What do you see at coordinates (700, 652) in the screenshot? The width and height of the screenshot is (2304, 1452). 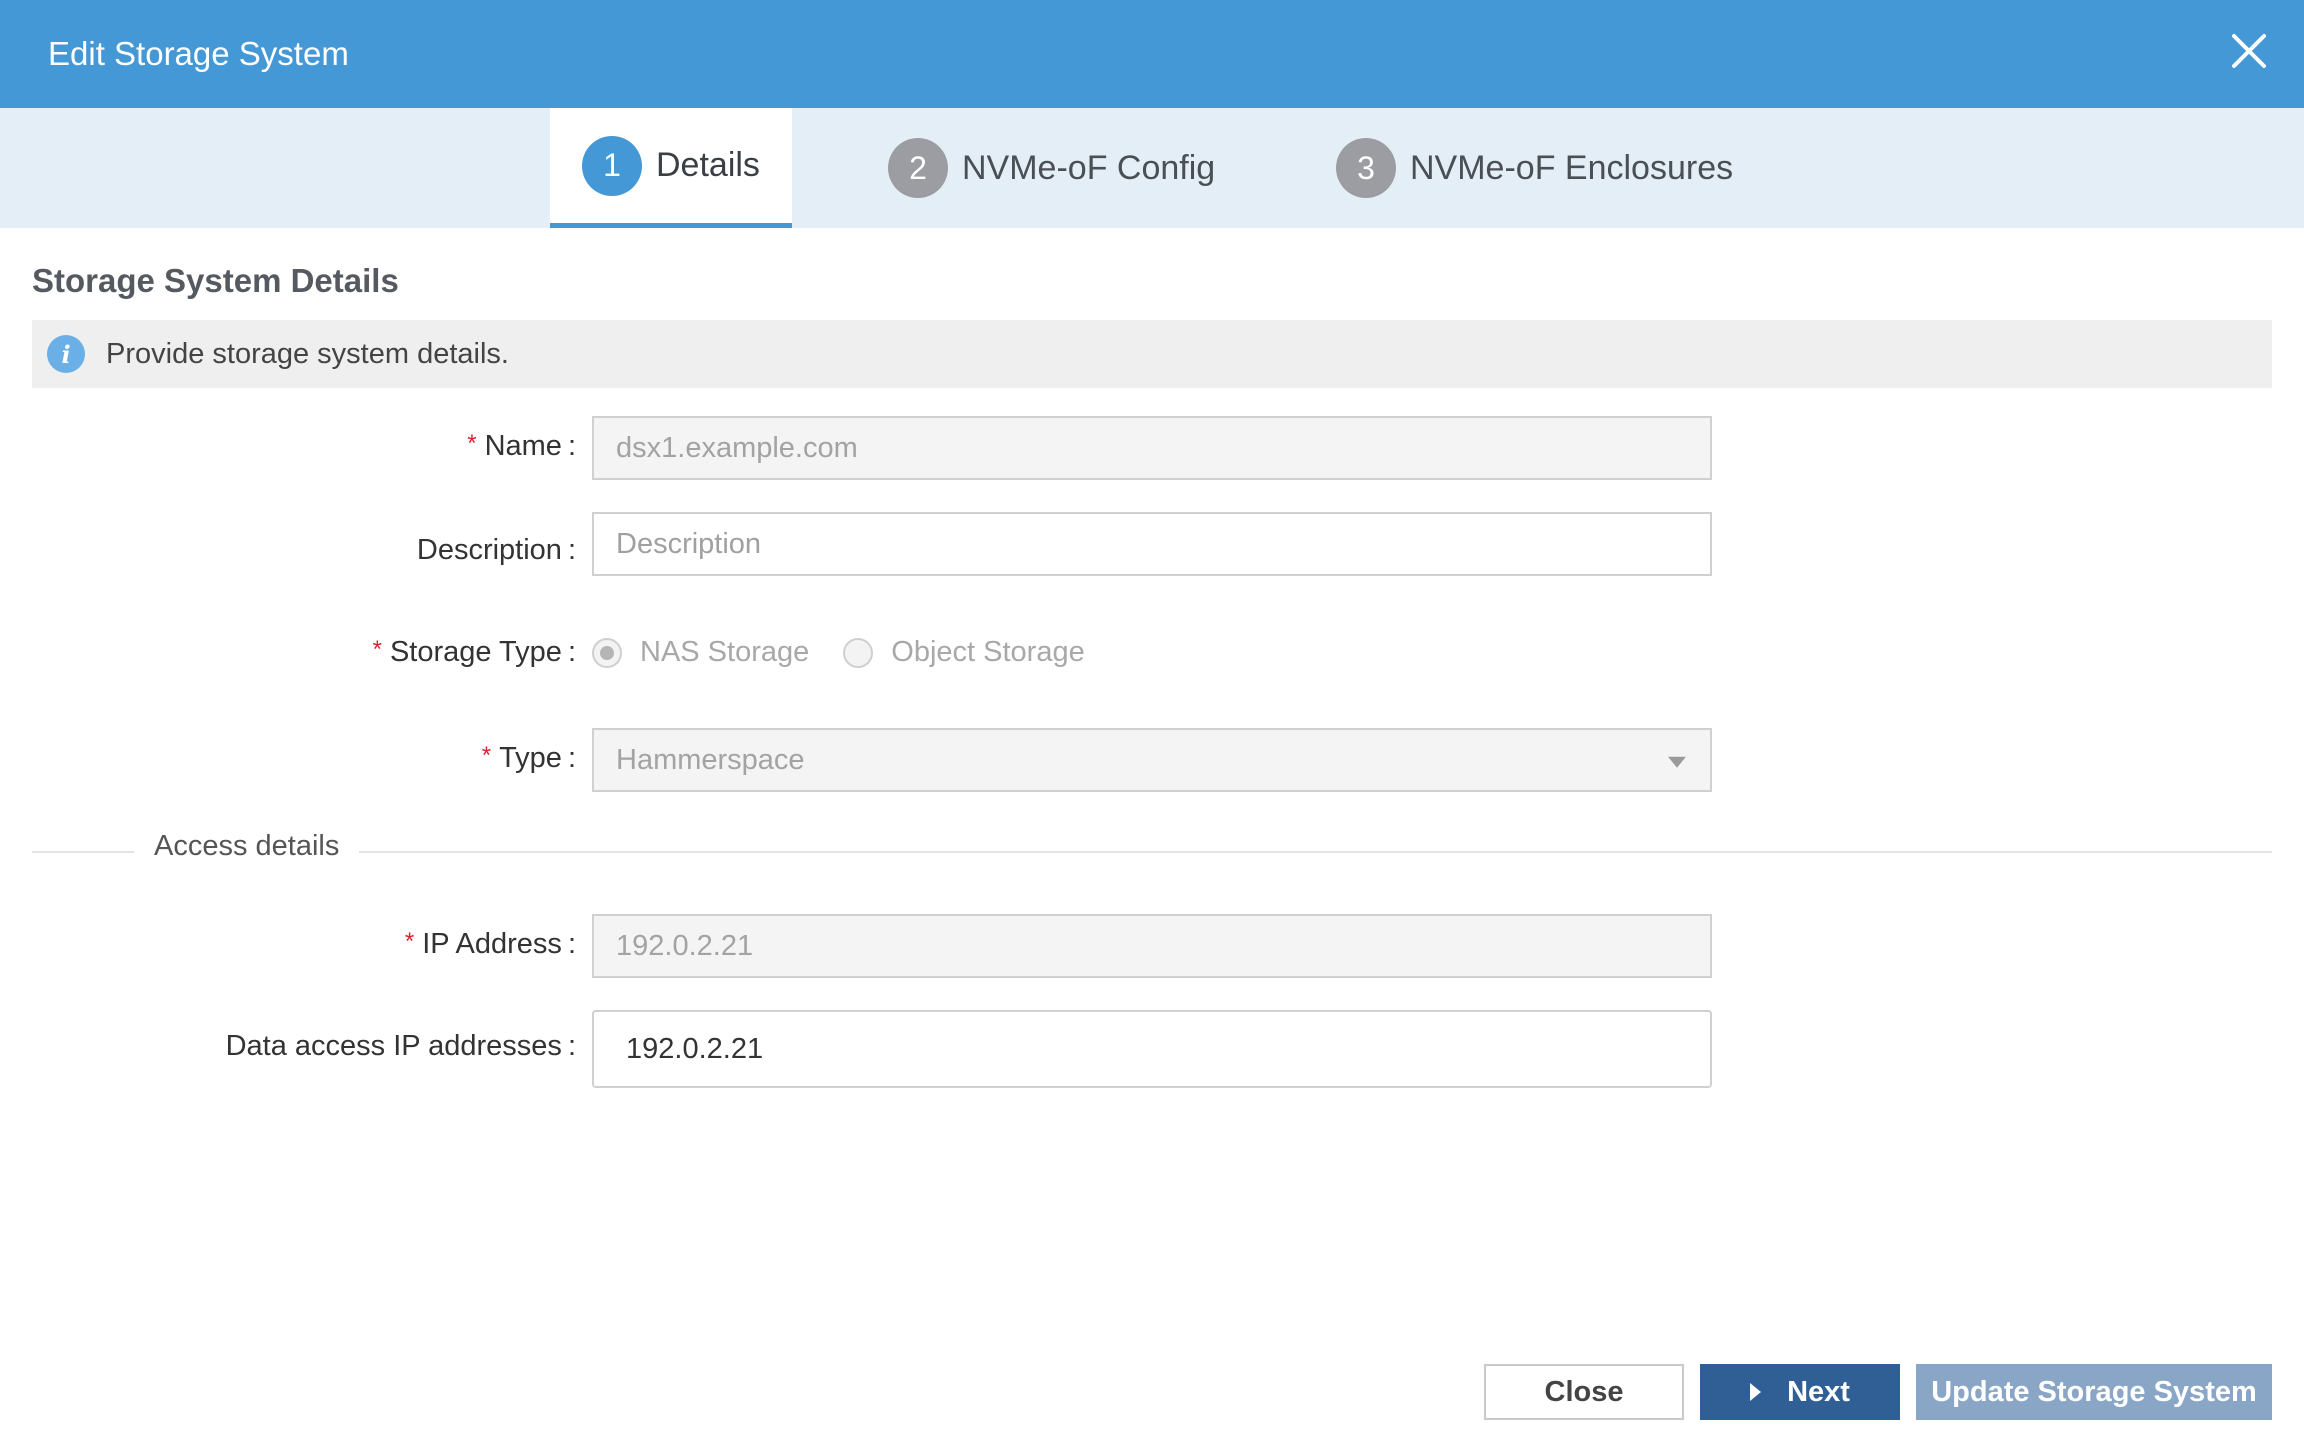 I see `radio-nas-storage: NAS Storage` at bounding box center [700, 652].